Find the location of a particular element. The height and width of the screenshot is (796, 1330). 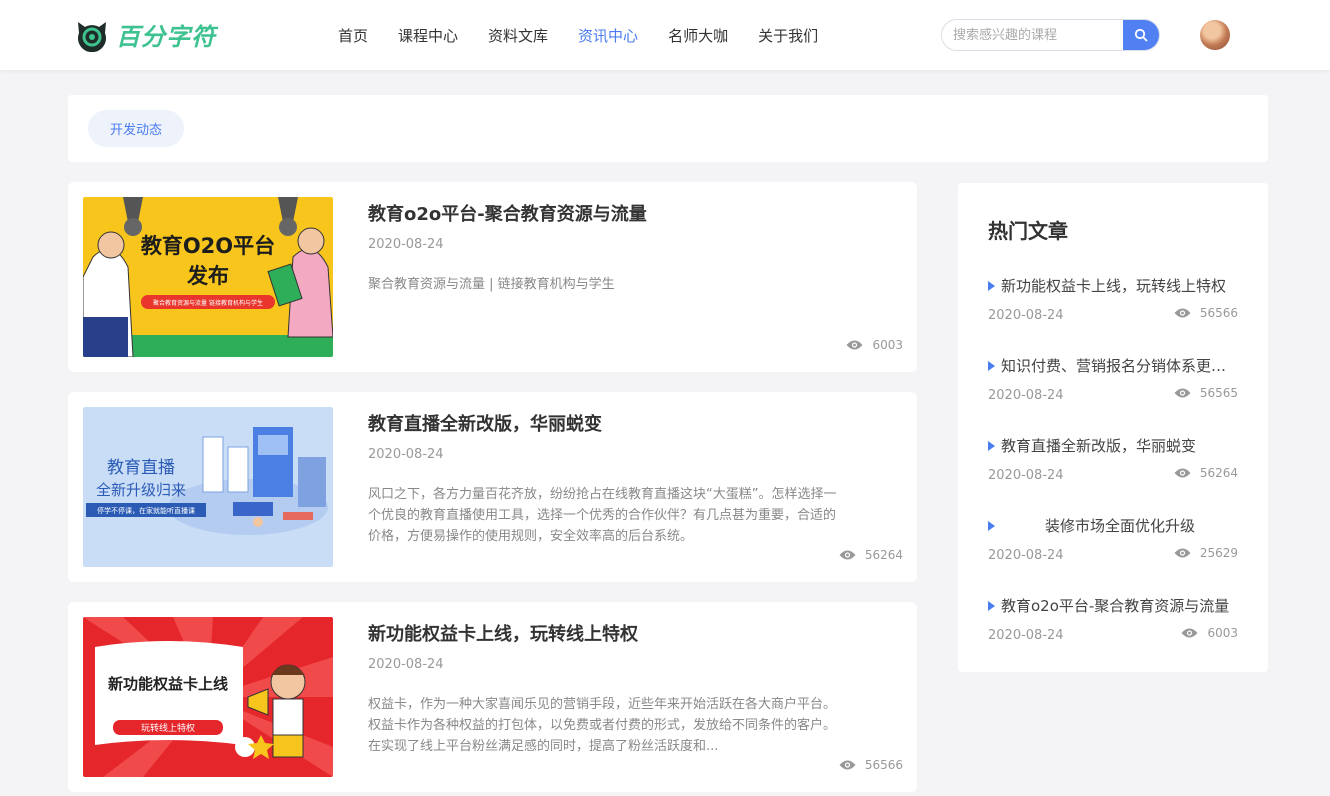

nav-about: 关于我们 is located at coordinates (788, 35).